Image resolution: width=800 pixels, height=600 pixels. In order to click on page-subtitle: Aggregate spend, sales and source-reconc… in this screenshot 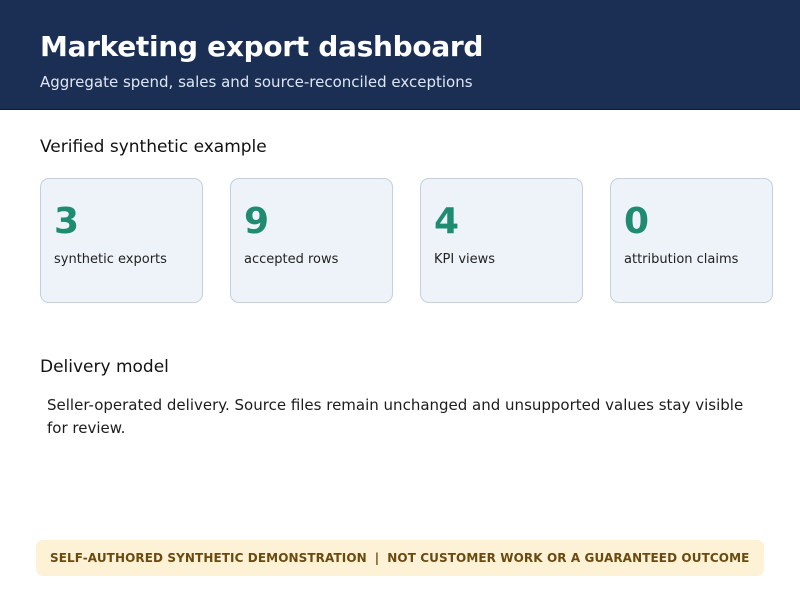, I will do `click(256, 82)`.